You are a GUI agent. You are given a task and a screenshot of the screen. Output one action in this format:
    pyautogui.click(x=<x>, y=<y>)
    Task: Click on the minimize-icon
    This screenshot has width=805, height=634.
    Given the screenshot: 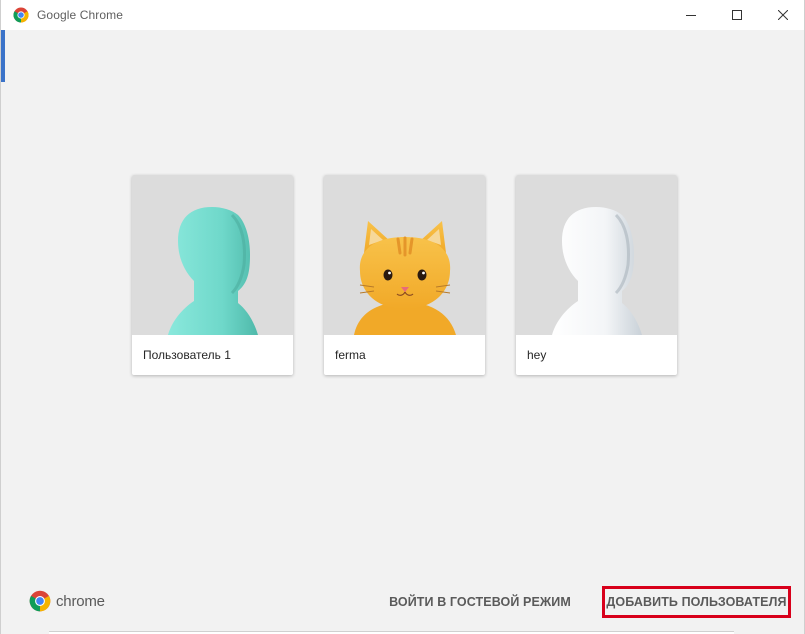 What is the action you would take?
    pyautogui.click(x=691, y=15)
    